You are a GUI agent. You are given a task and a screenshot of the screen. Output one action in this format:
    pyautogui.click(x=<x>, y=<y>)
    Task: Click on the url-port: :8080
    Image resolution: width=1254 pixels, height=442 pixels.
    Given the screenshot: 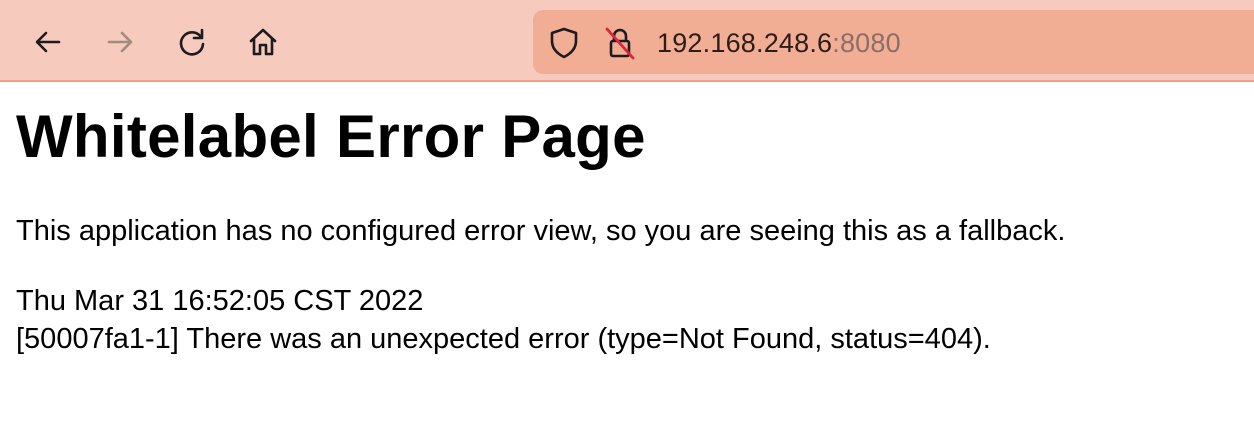 What is the action you would take?
    pyautogui.click(x=866, y=43)
    